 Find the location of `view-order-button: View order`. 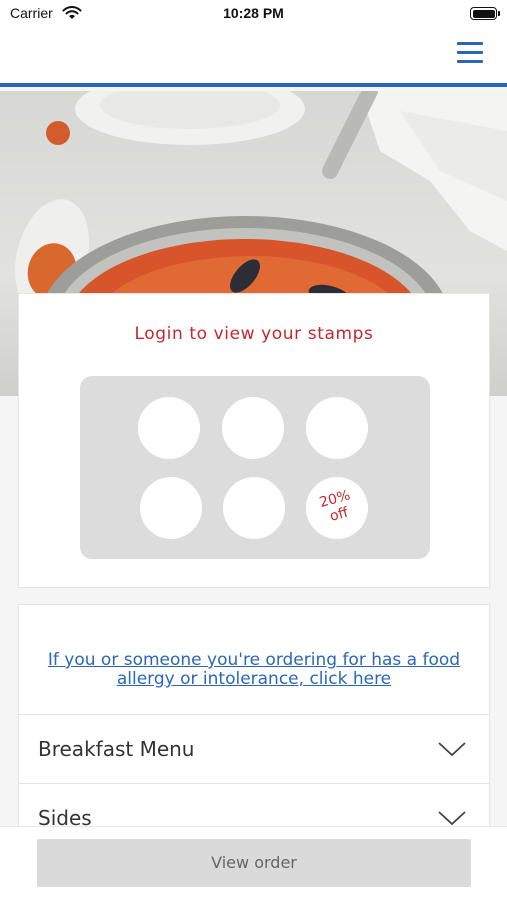

view-order-button: View order is located at coordinates (254, 863).